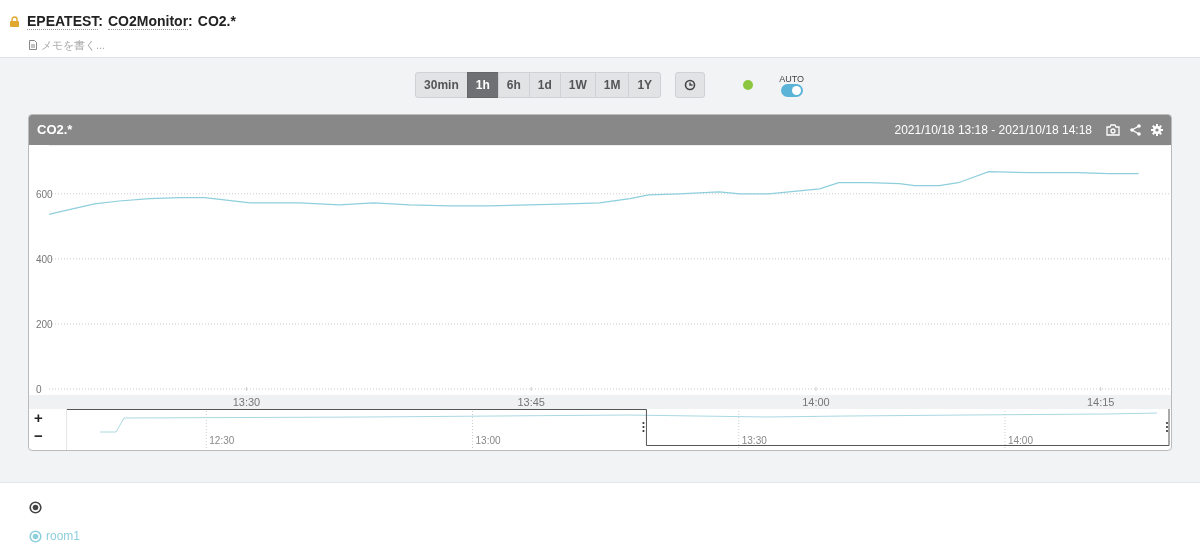  Describe the element at coordinates (216, 20) in the screenshot. I see `page-title: CO2.*` at that location.